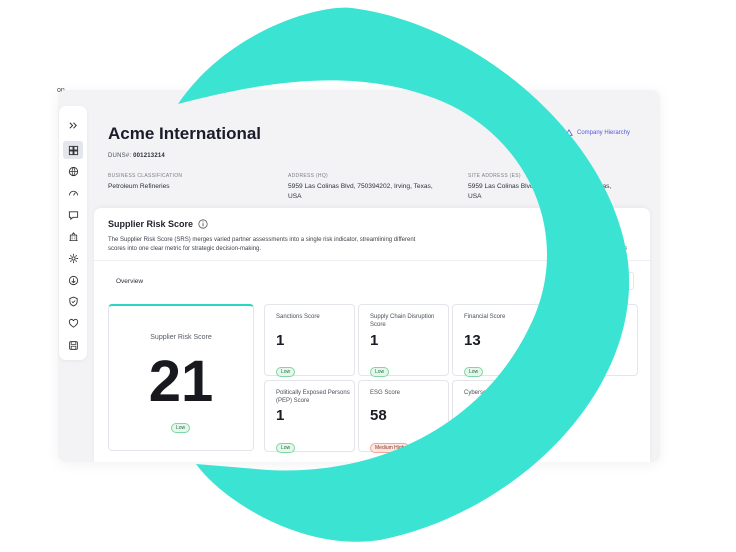 Image resolution: width=736 pixels, height=552 pixels. I want to click on gear-icon, so click(73, 258).